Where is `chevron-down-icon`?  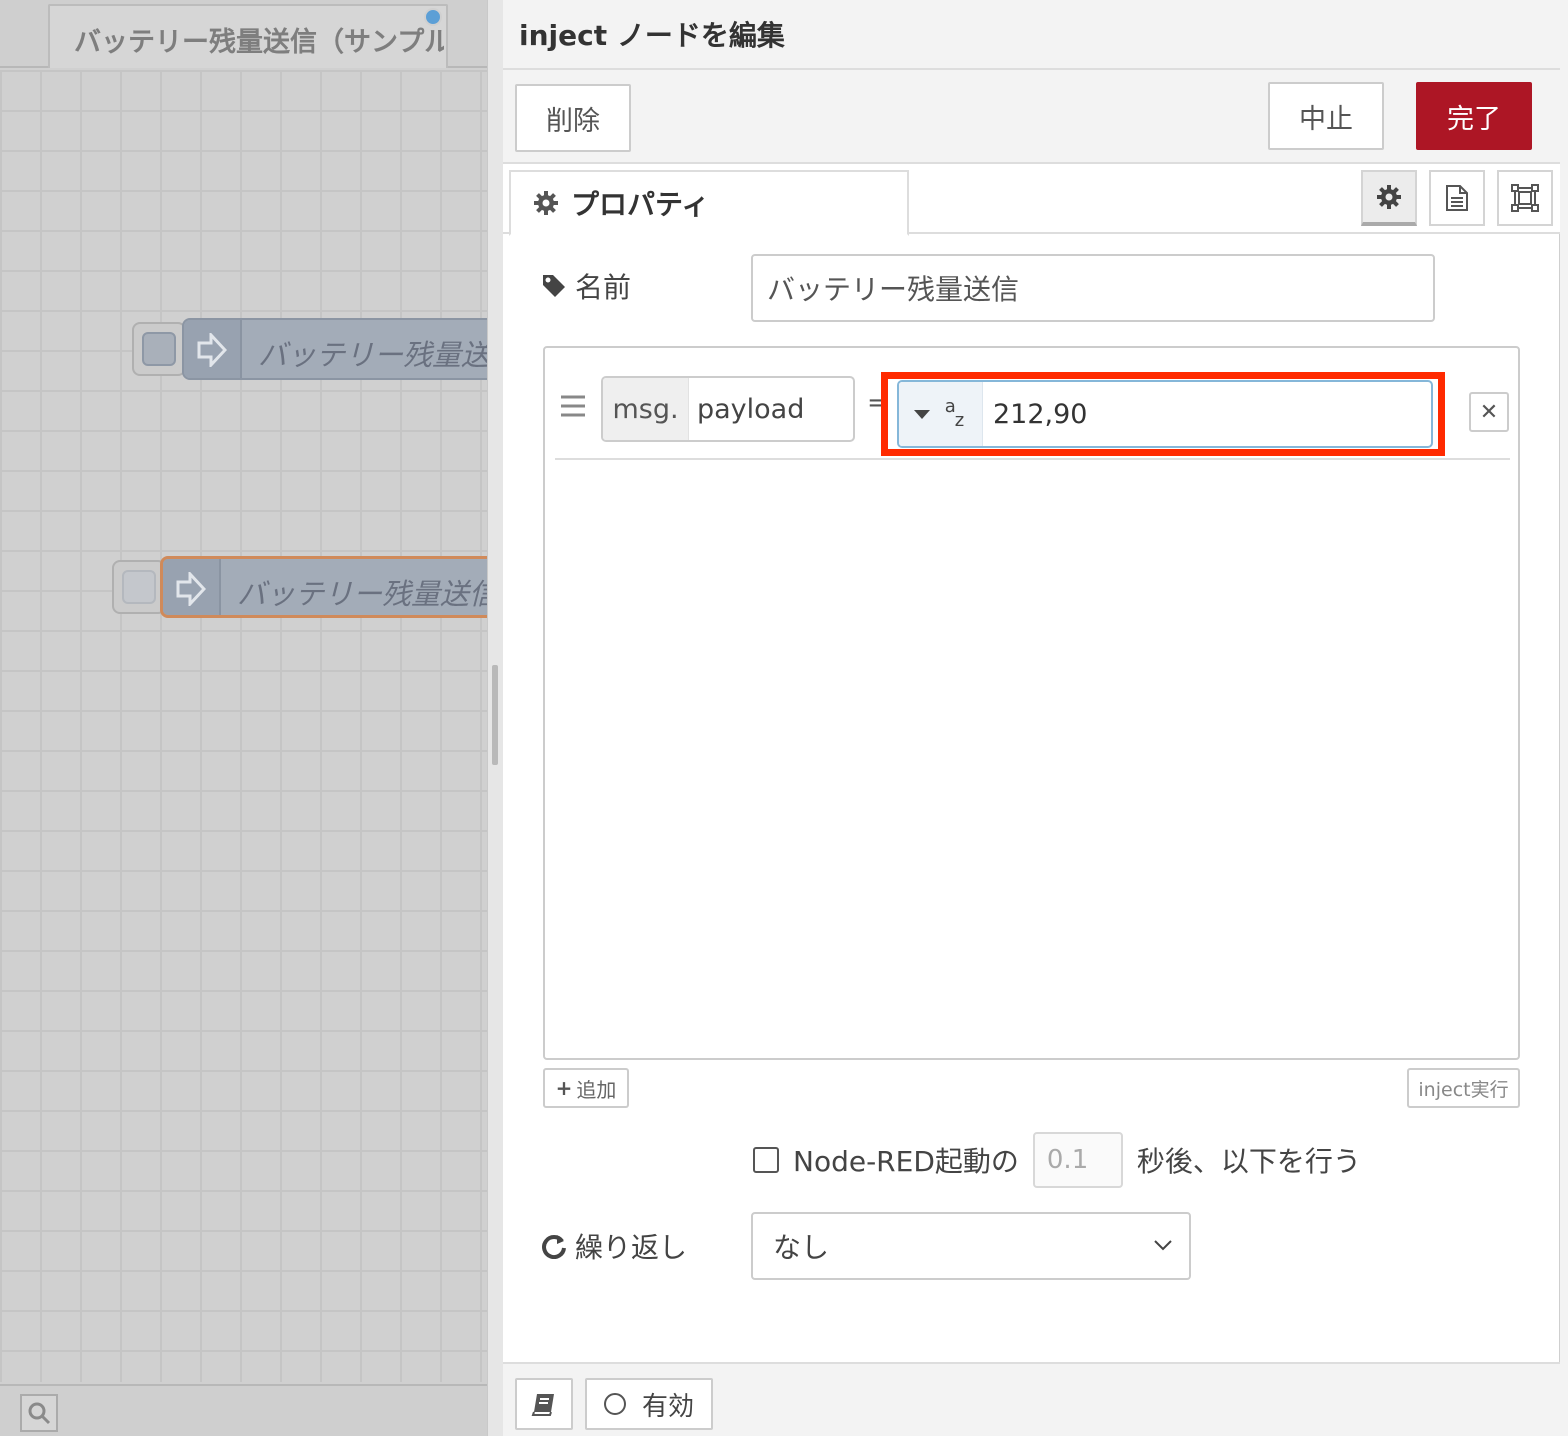
chevron-down-icon is located at coordinates (1163, 1245).